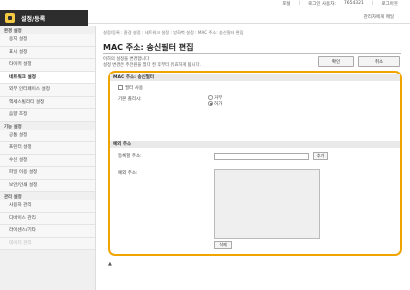 Image resolution: width=410 pixels, height=290 pixels. Describe the element at coordinates (110, 264) in the screenshot. I see `page-top-link: ▲` at that location.